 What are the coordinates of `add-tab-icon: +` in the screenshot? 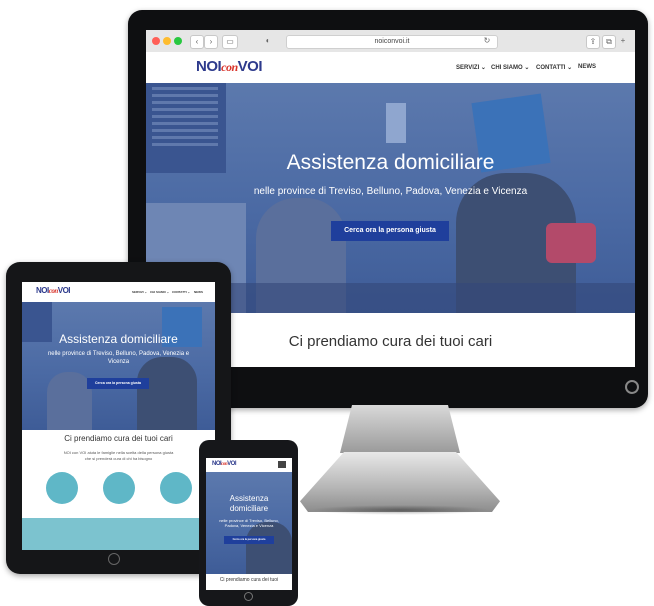 It's located at (623, 41).